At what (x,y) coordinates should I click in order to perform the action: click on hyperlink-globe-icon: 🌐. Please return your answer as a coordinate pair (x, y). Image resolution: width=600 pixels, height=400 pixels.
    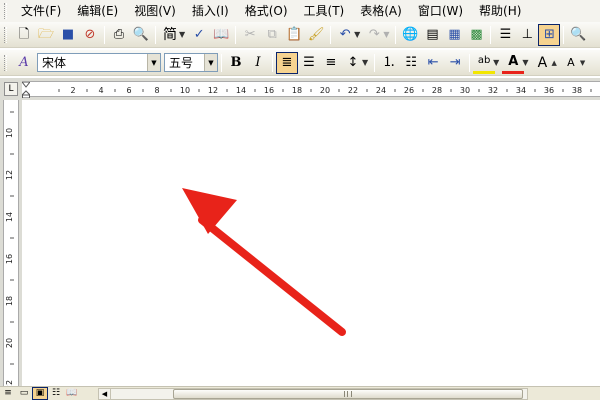
    Looking at the image, I should click on (410, 34).